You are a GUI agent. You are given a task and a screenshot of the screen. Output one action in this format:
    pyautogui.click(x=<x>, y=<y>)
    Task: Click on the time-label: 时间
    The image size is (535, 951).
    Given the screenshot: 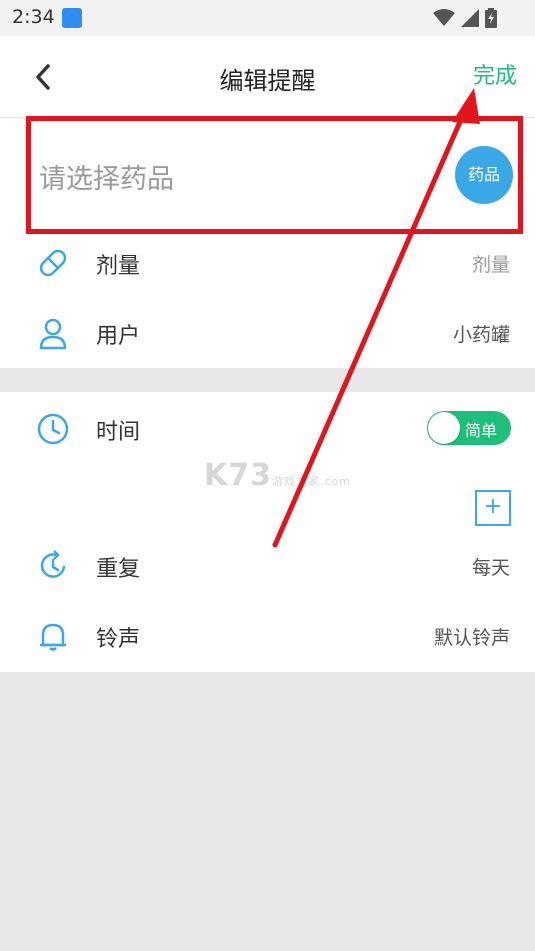 What is the action you would take?
    pyautogui.click(x=118, y=432)
    